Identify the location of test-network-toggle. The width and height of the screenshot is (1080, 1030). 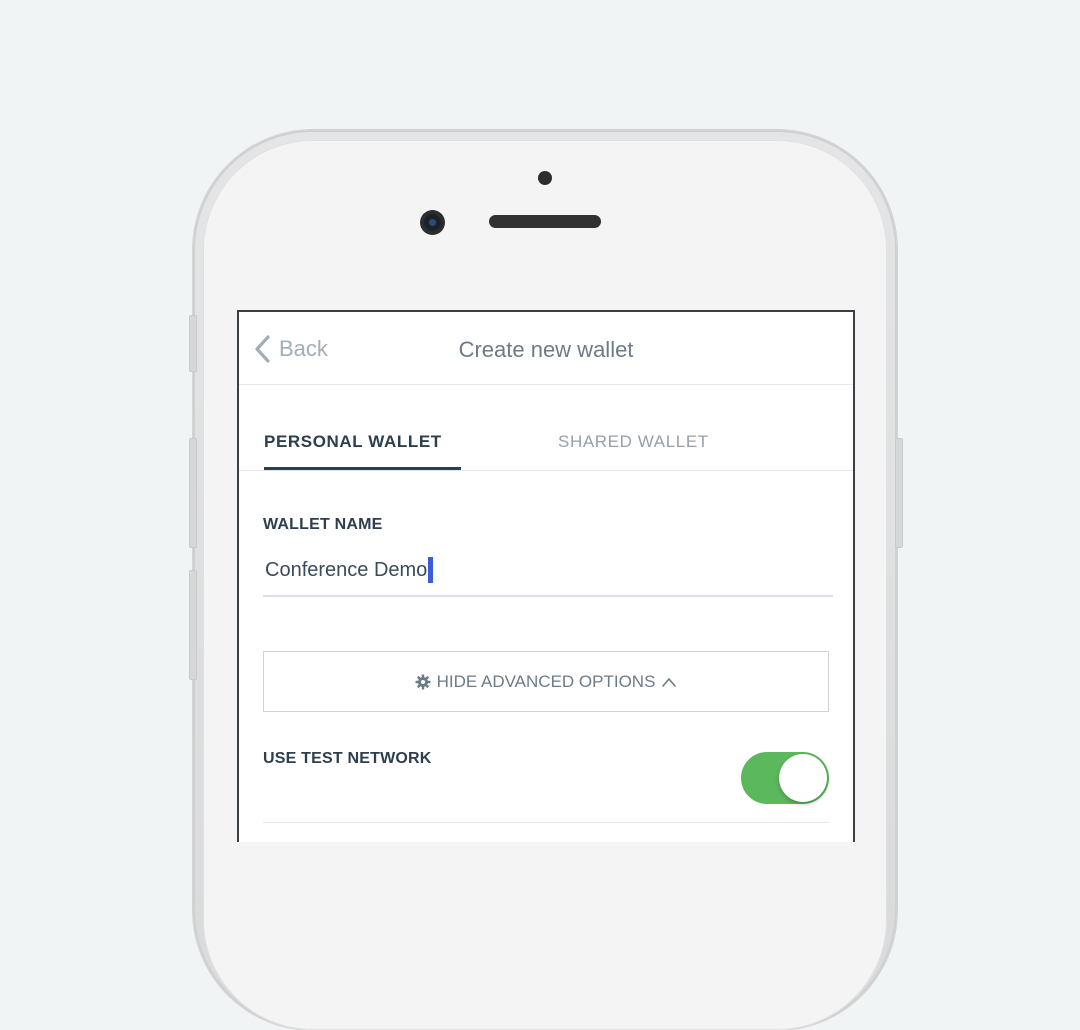
(785, 778).